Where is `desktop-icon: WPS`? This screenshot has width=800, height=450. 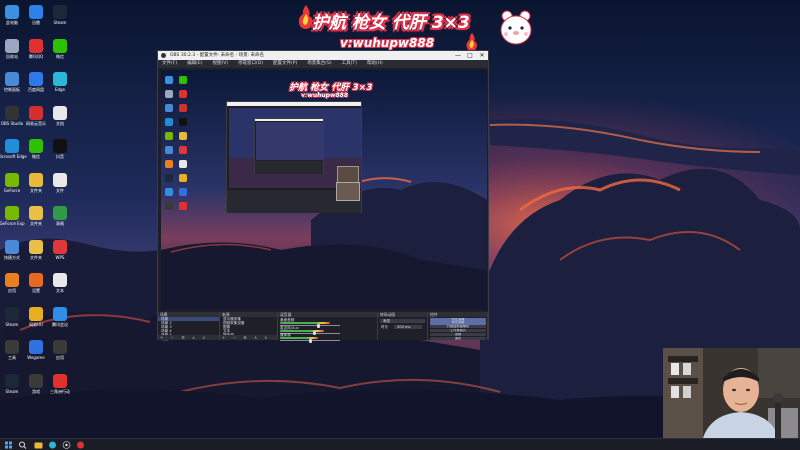
desktop-icon: WPS is located at coordinates (60, 252).